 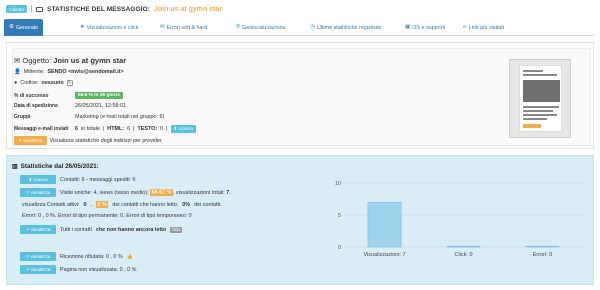 I want to click on stats-title: ▥ Statistiche dal 26/05/2021:, so click(x=55, y=166).